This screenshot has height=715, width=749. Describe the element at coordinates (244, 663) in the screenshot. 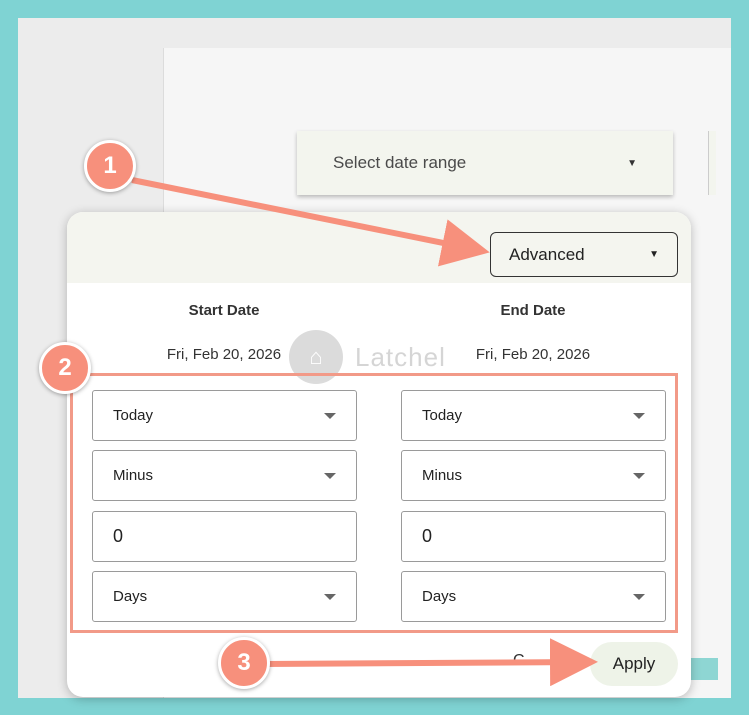

I see `step-3-badge: 3` at that location.